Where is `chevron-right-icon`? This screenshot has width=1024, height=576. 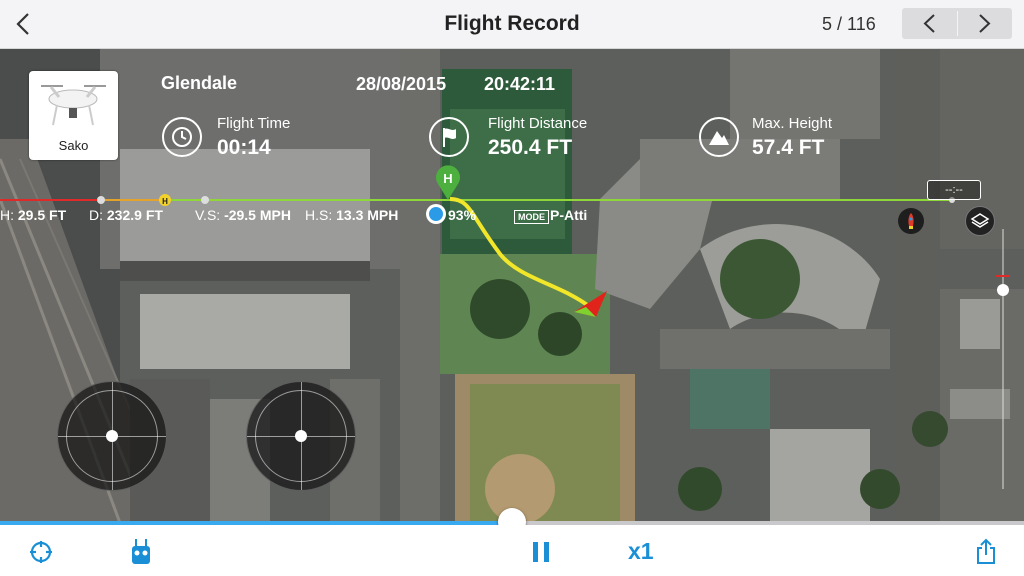 chevron-right-icon is located at coordinates (985, 23).